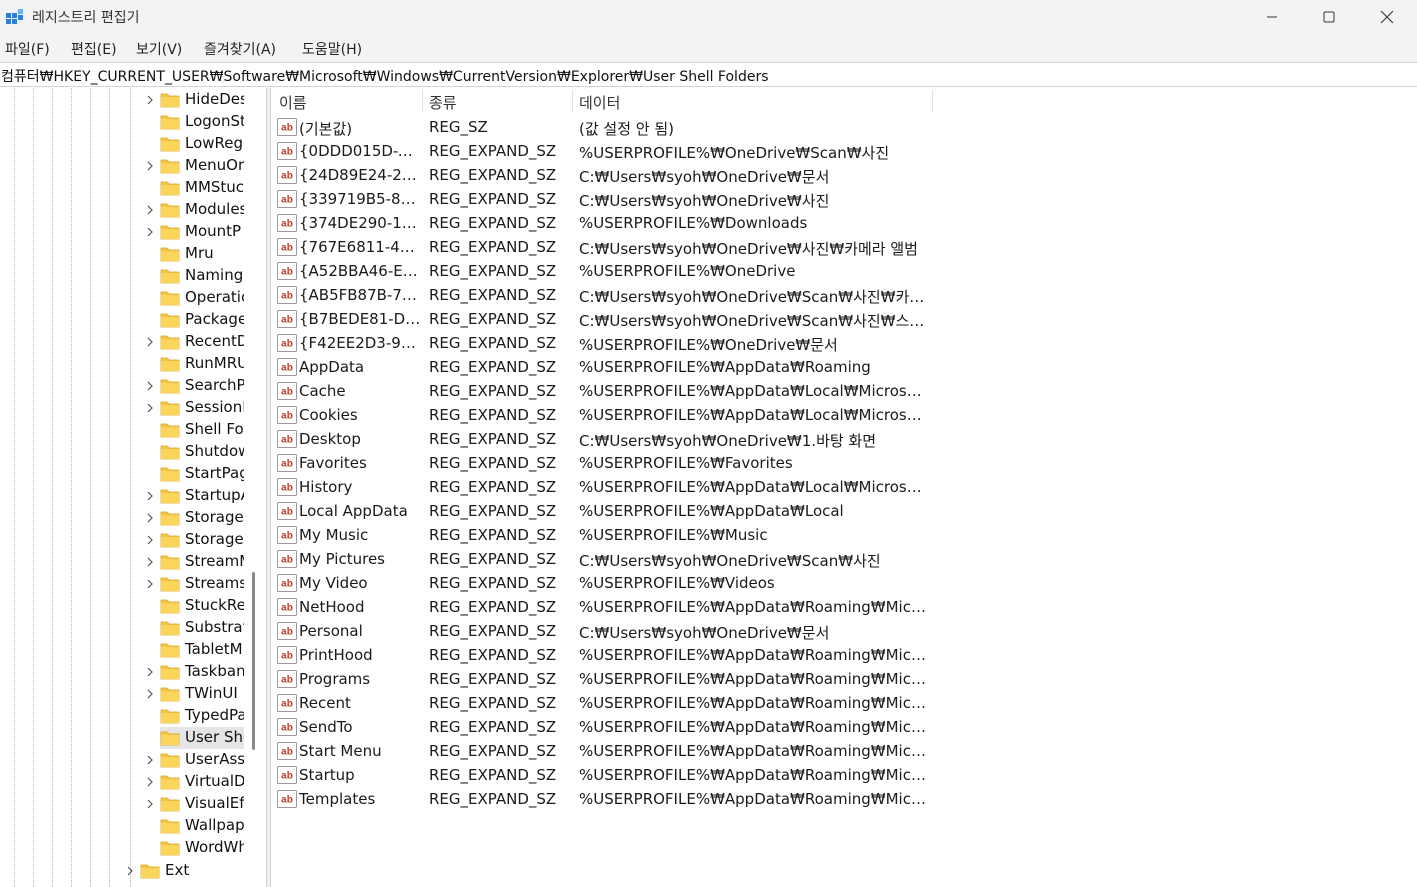  I want to click on tree-item: TWinUI, so click(195, 694).